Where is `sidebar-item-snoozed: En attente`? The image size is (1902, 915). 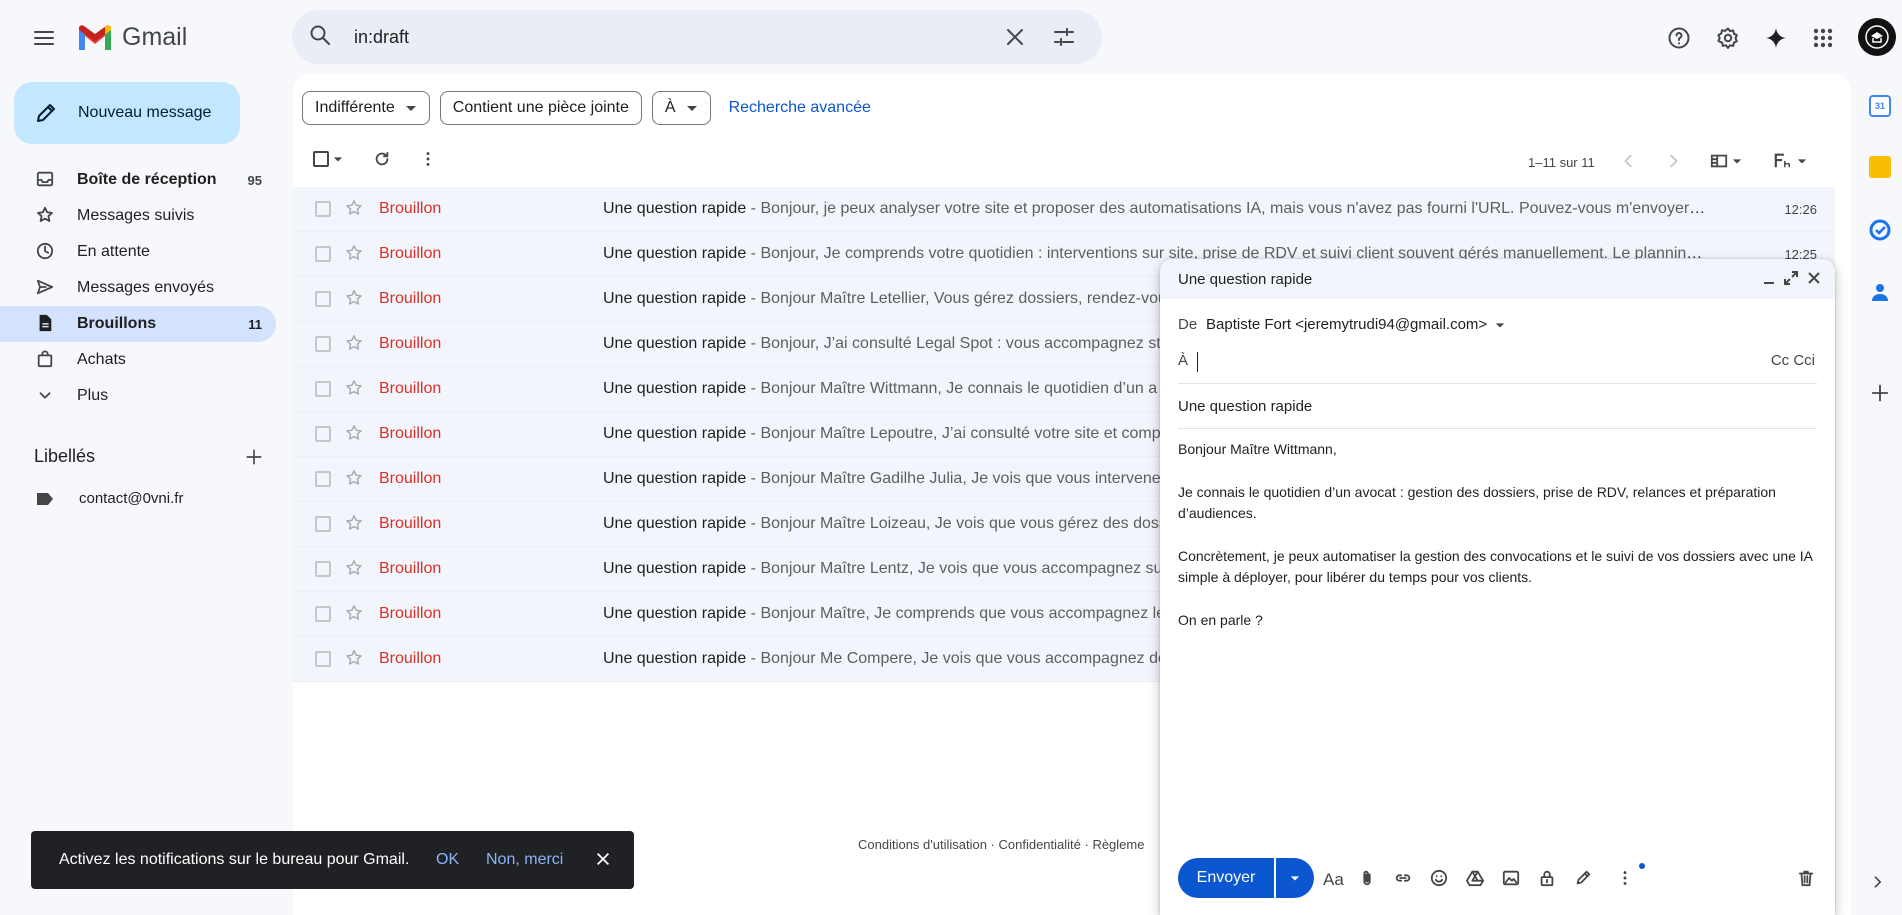
sidebar-item-snoozed: En attente is located at coordinates (138, 252).